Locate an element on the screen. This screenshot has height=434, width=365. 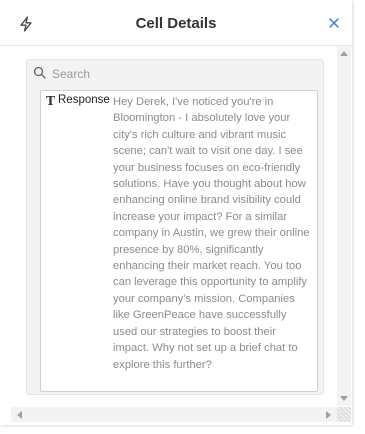
search-icon is located at coordinates (39, 72).